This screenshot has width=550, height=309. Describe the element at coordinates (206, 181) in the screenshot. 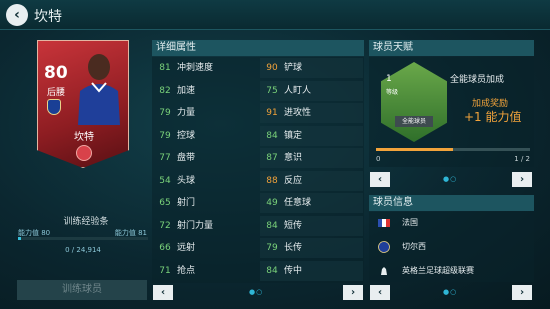

I see `attribute-row: 54 头球` at that location.